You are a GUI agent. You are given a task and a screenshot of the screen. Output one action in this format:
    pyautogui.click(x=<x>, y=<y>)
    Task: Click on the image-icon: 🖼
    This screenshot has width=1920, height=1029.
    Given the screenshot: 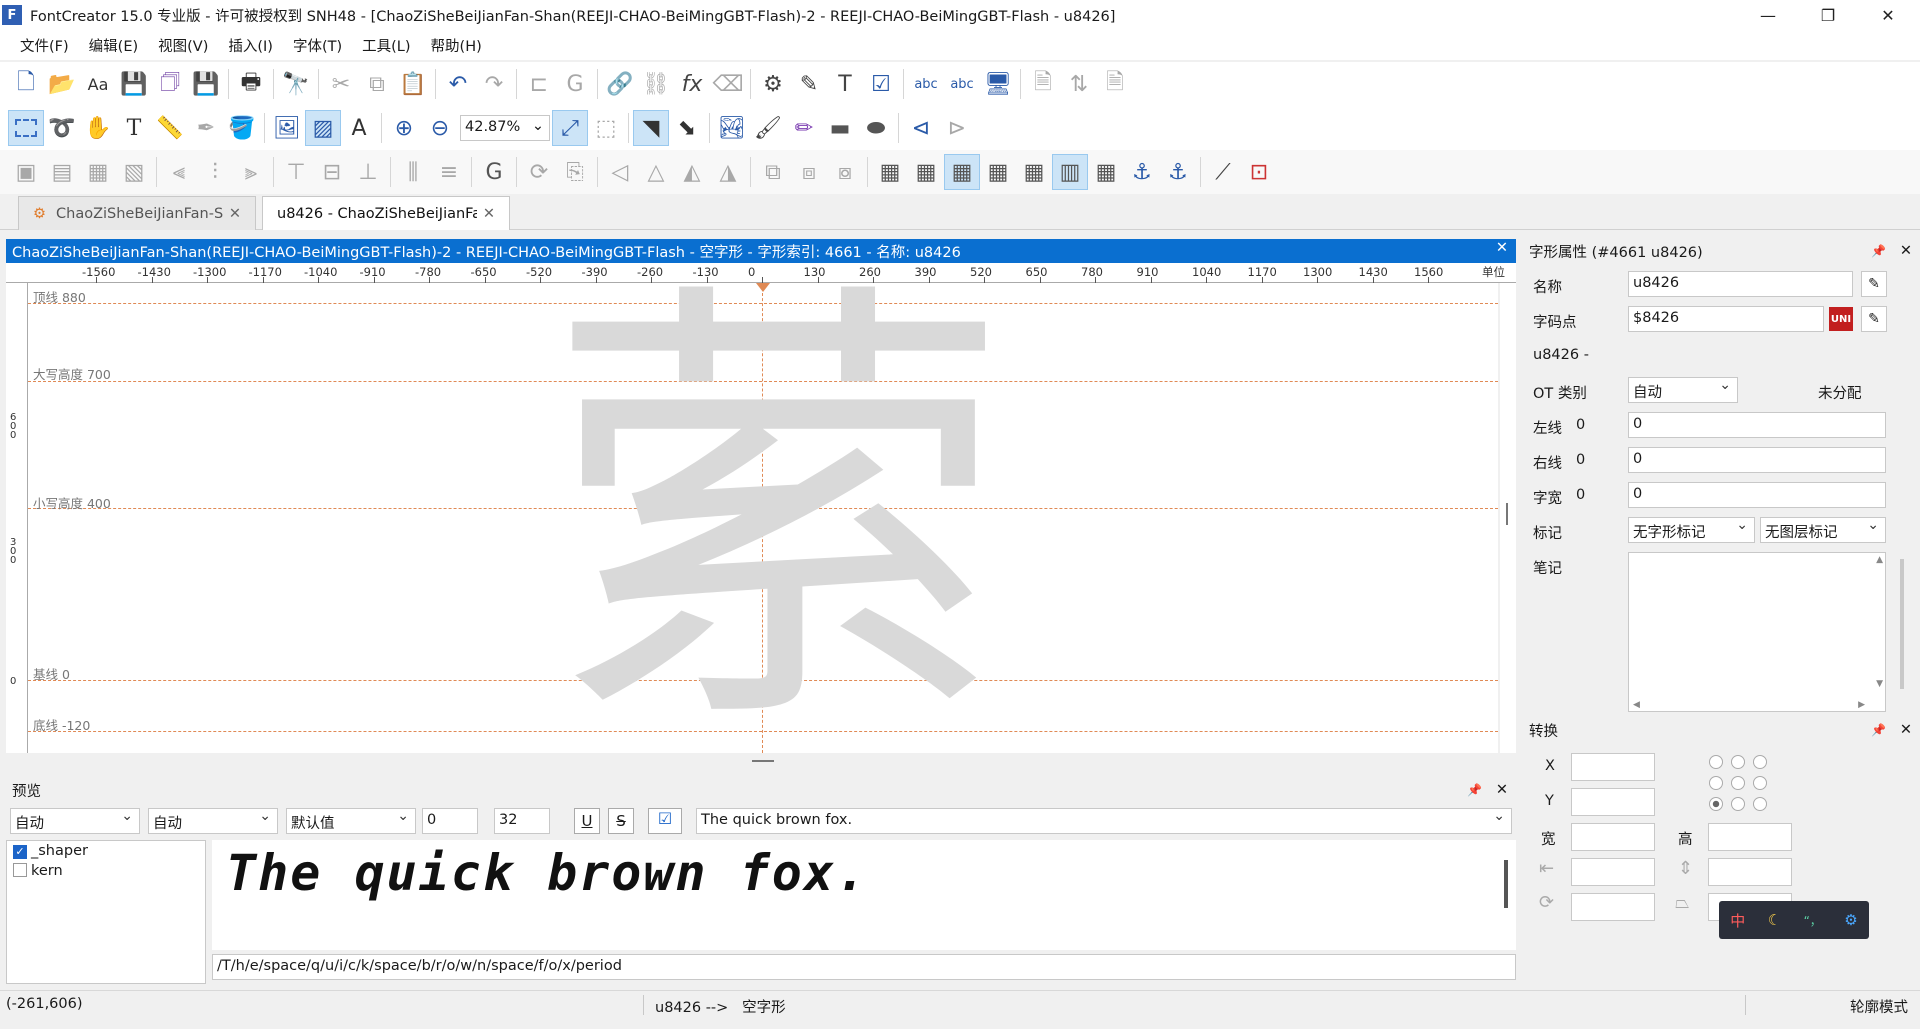 What is the action you would take?
    pyautogui.click(x=287, y=128)
    